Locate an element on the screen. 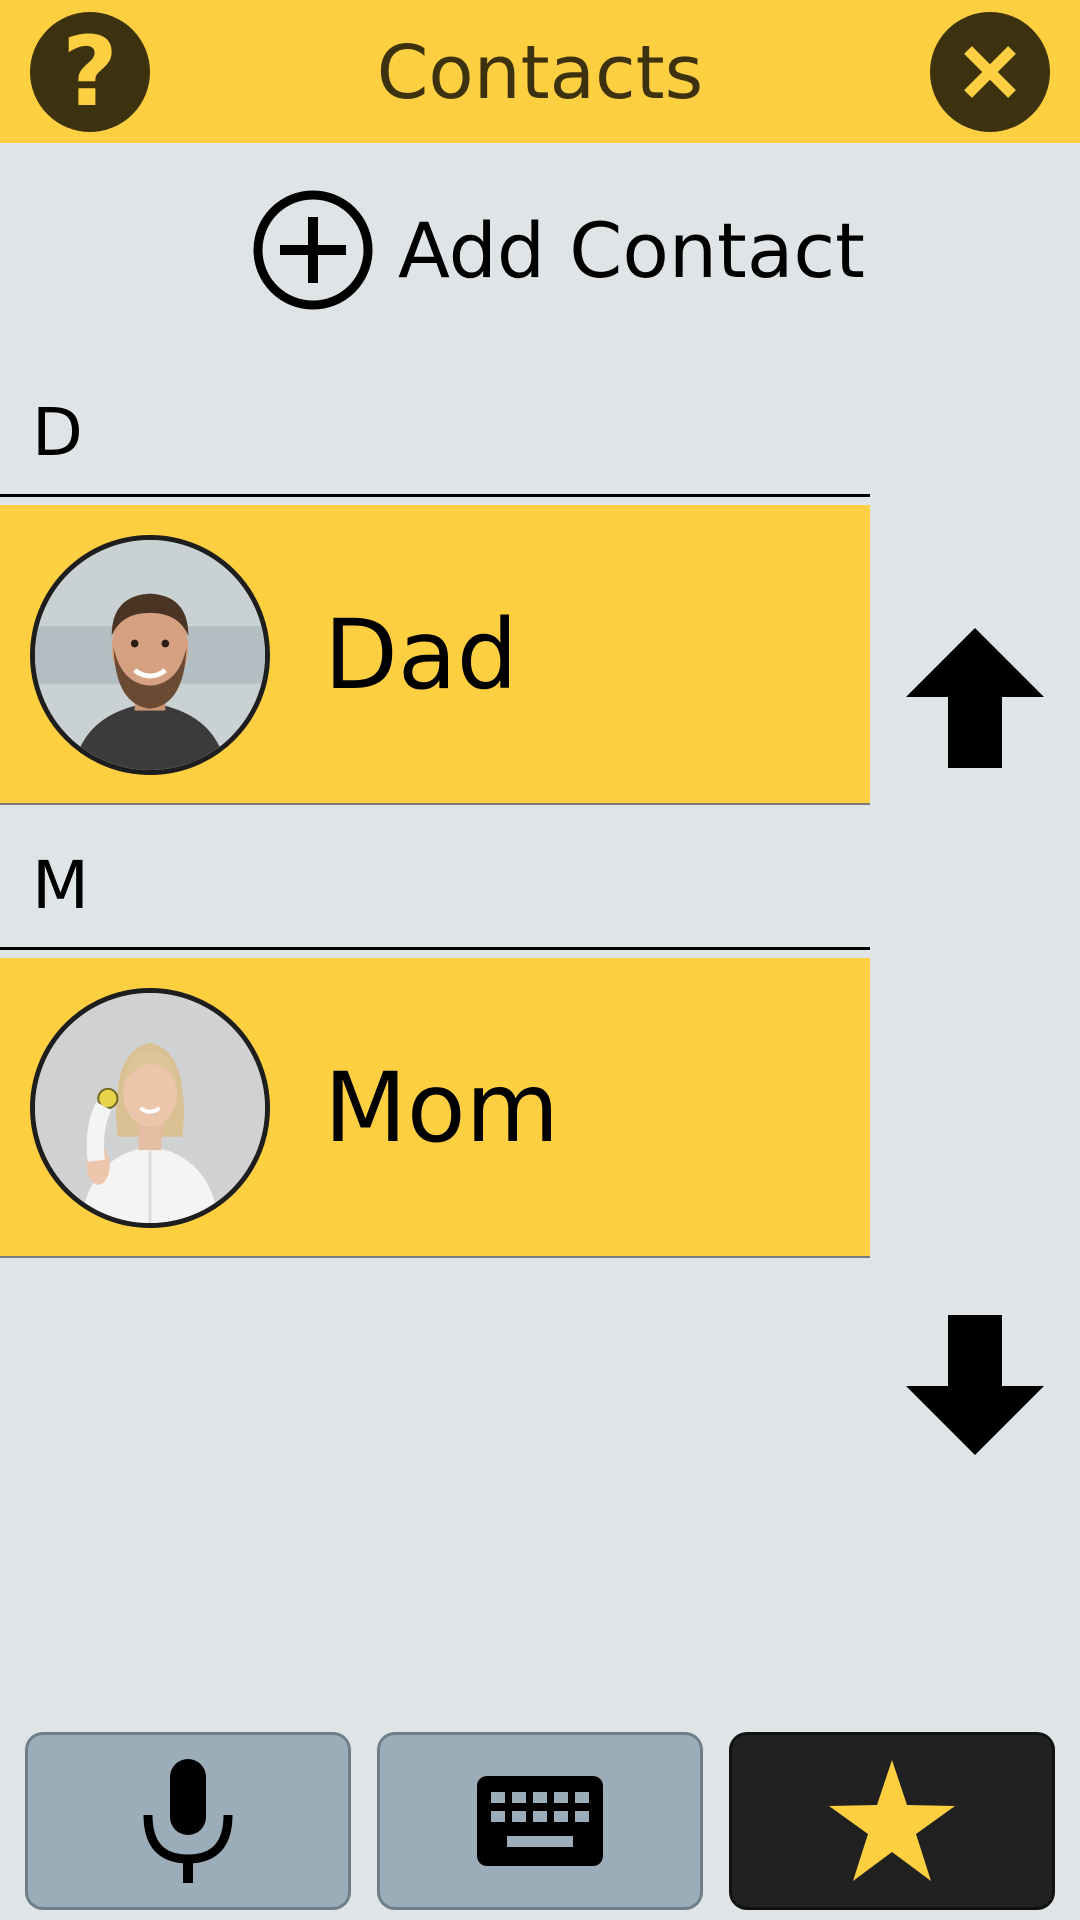 This screenshot has width=1080, height=1920. favorites-button is located at coordinates (892, 1821).